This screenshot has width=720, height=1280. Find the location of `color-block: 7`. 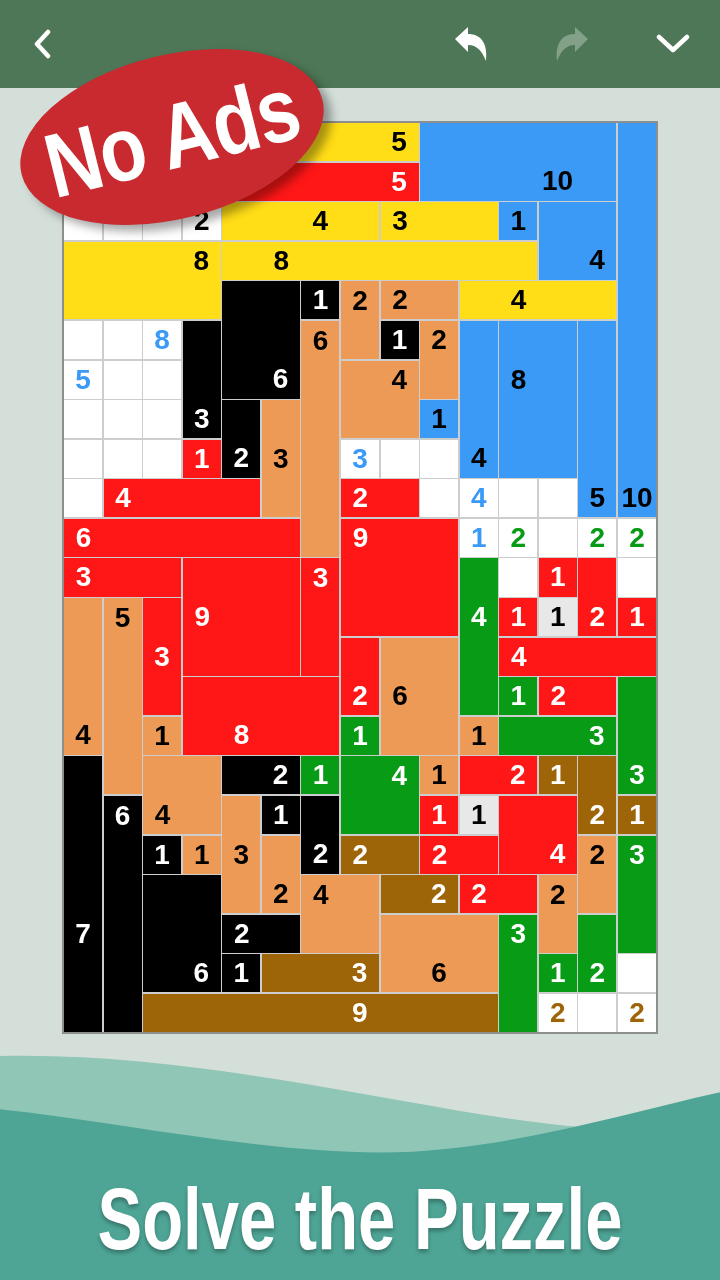

color-block: 7 is located at coordinates (83, 894).